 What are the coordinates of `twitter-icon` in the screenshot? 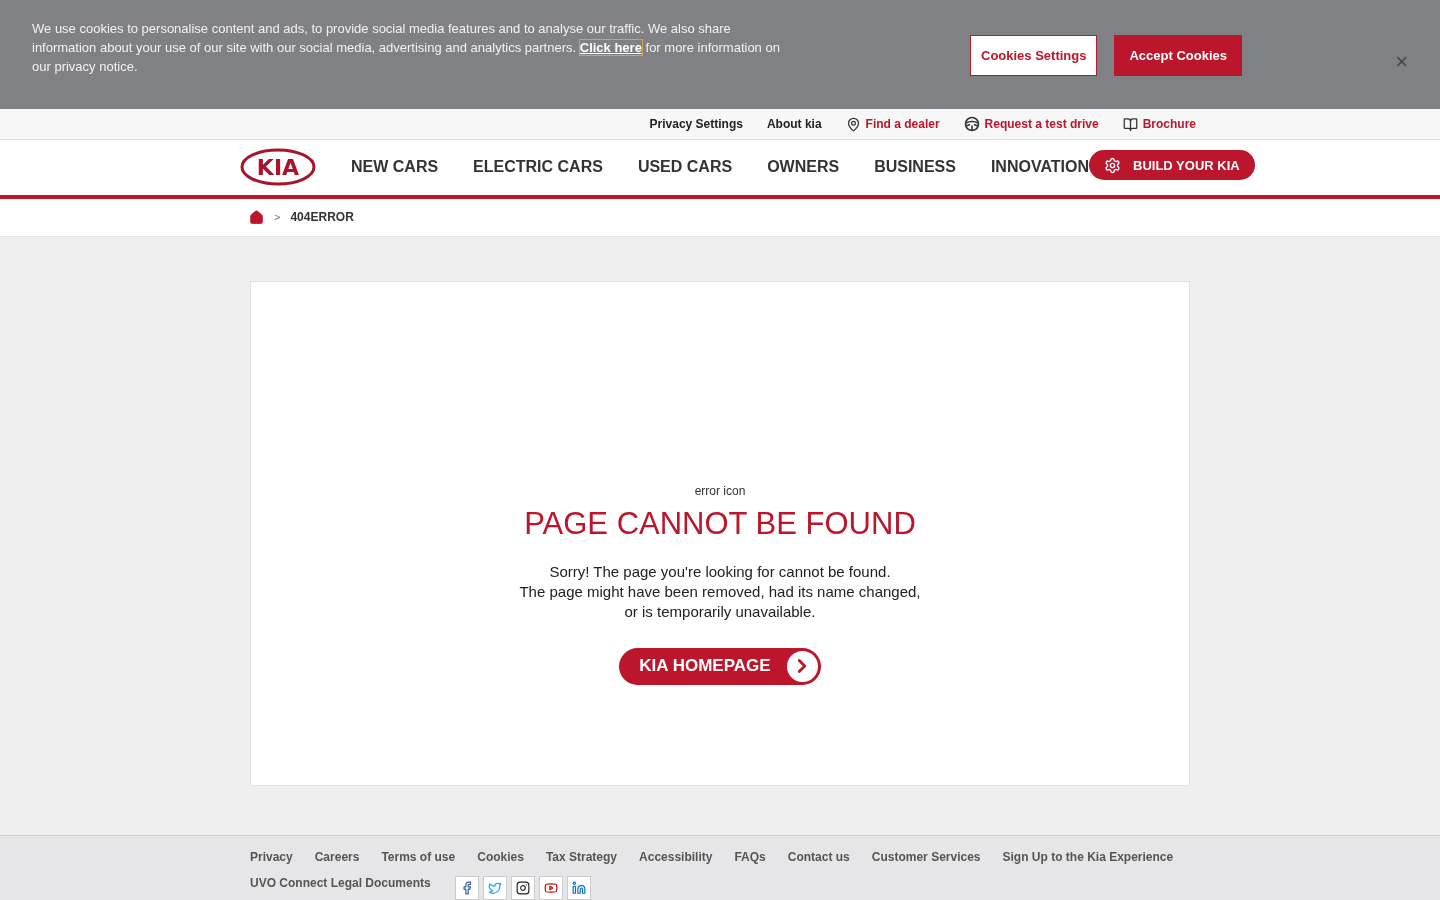 It's located at (494, 888).